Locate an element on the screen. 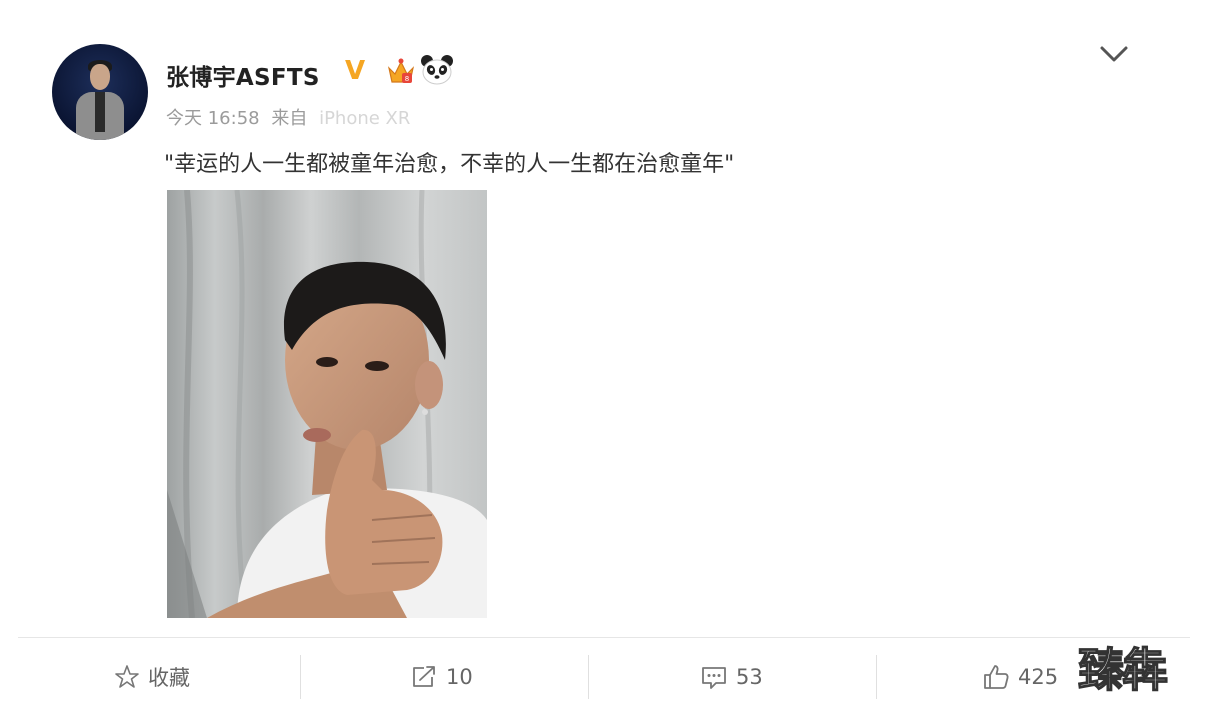 The image size is (1209, 720). repost-count: 10 is located at coordinates (459, 677).